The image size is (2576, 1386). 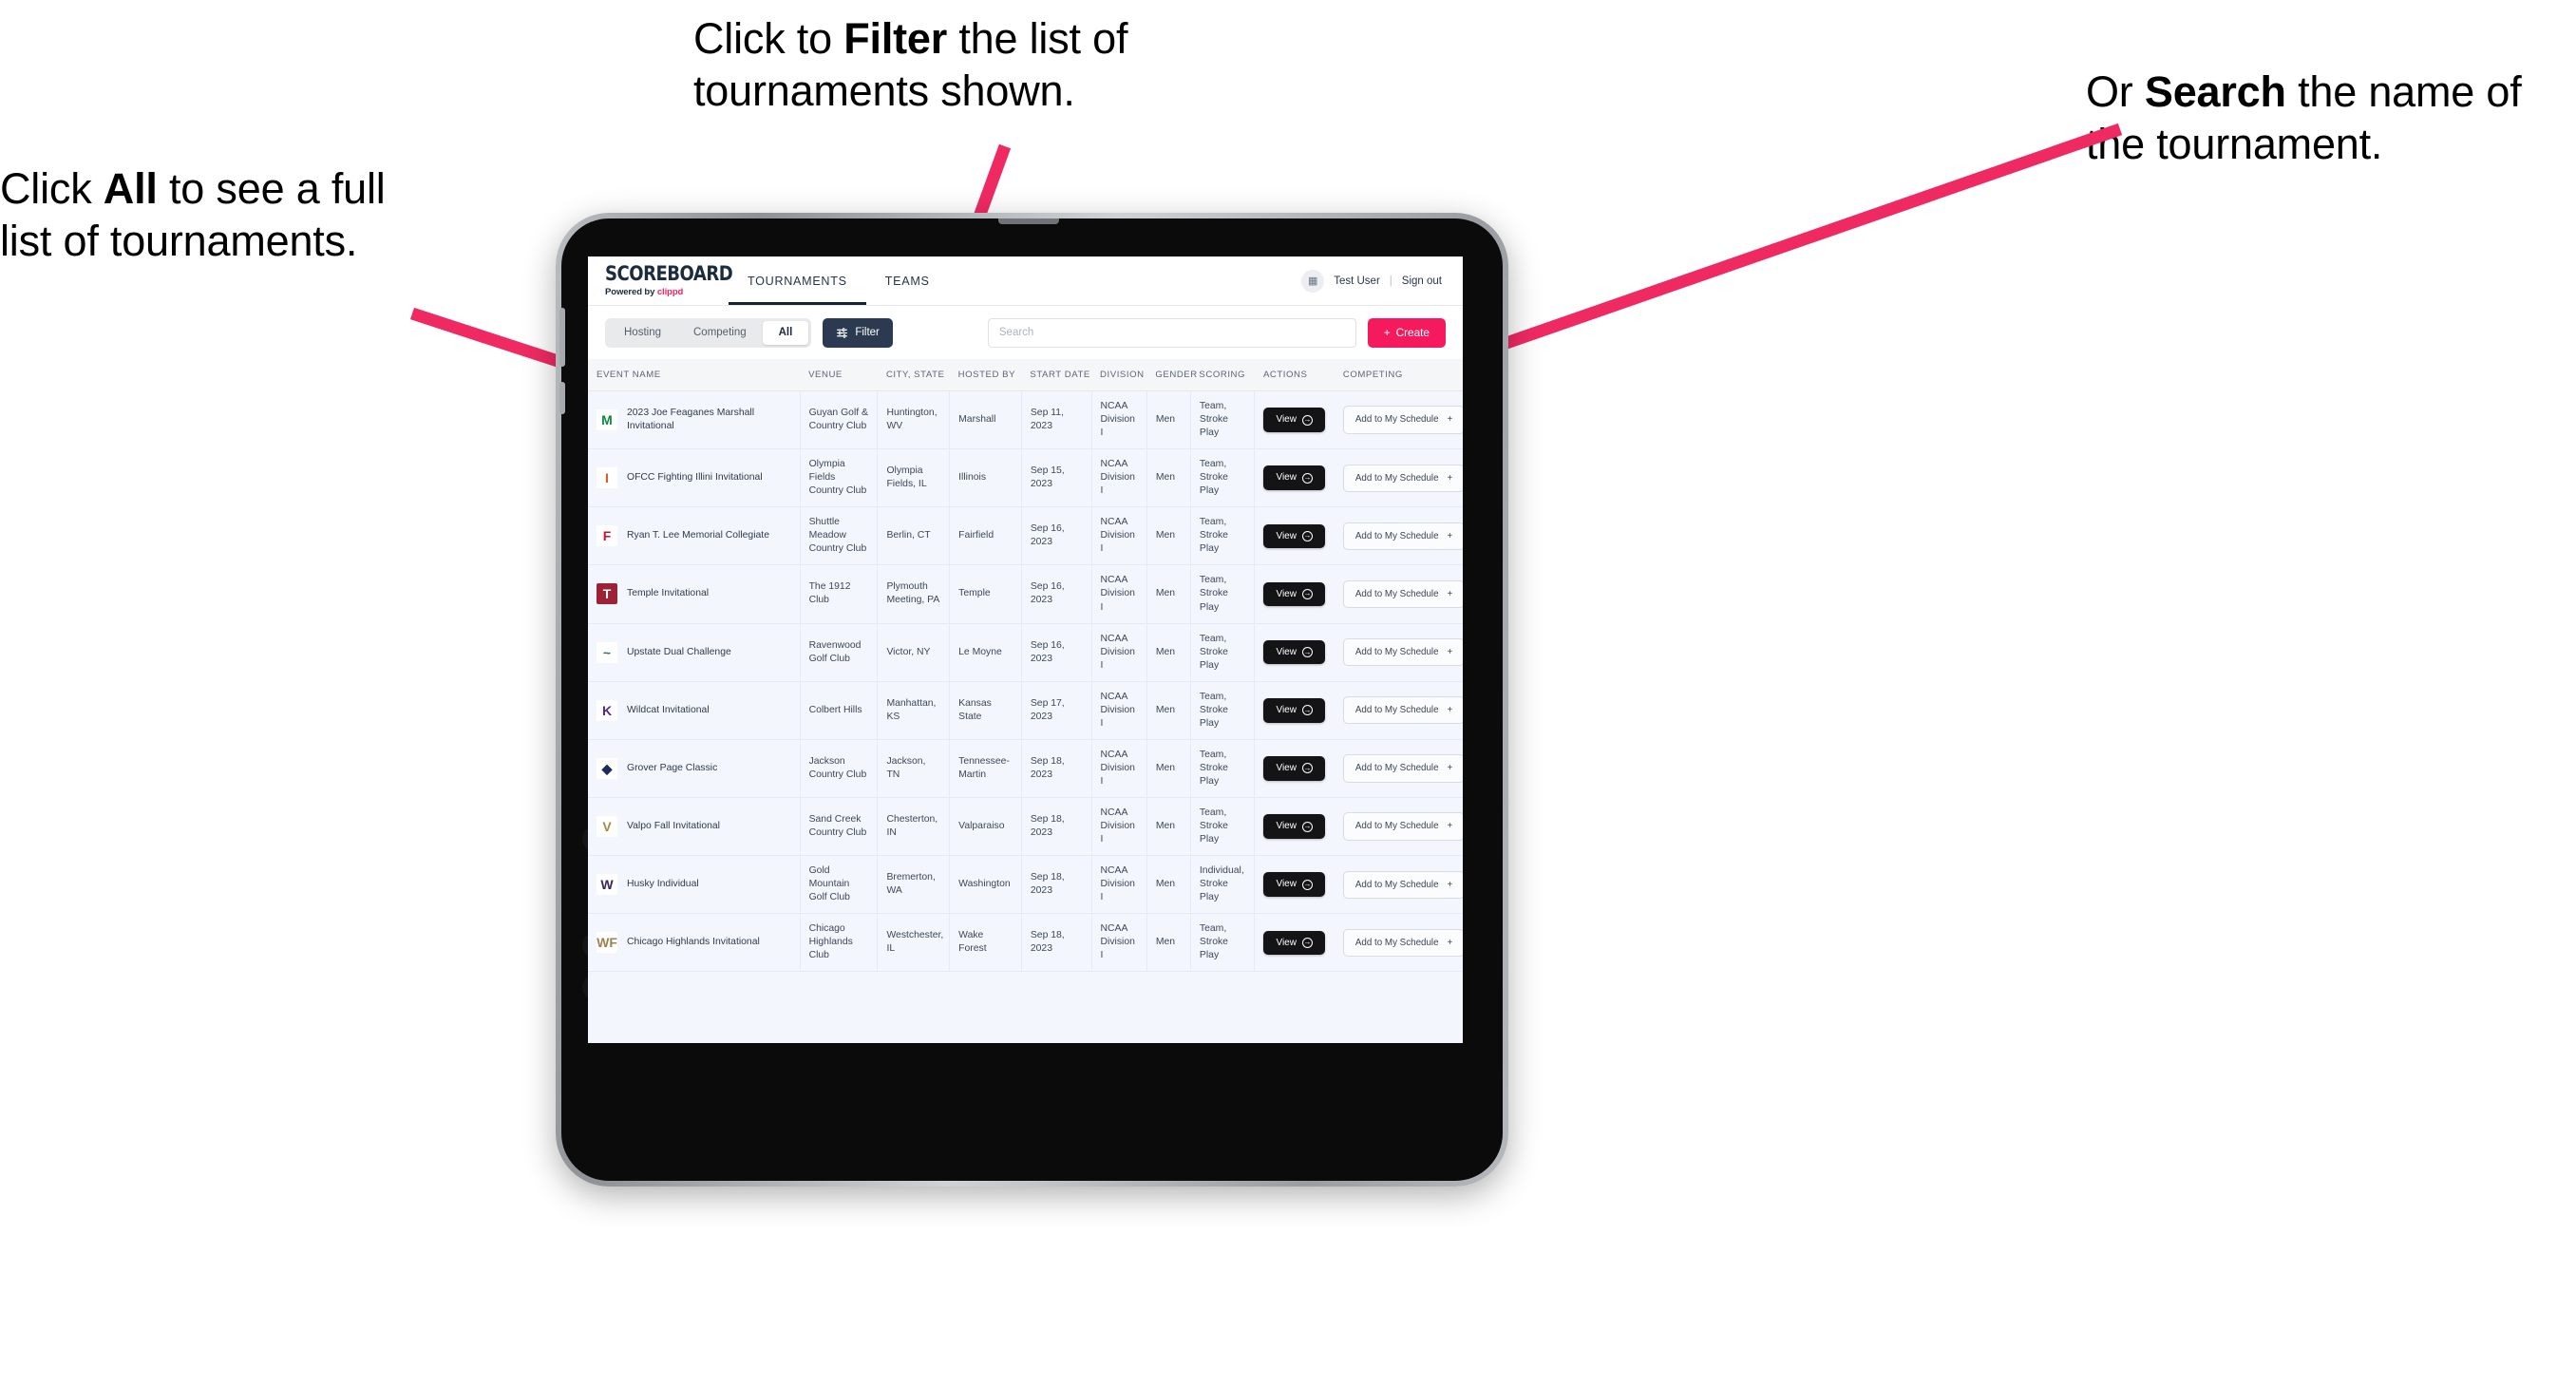 What do you see at coordinates (1313, 281) in the screenshot?
I see `avatar: ▦` at bounding box center [1313, 281].